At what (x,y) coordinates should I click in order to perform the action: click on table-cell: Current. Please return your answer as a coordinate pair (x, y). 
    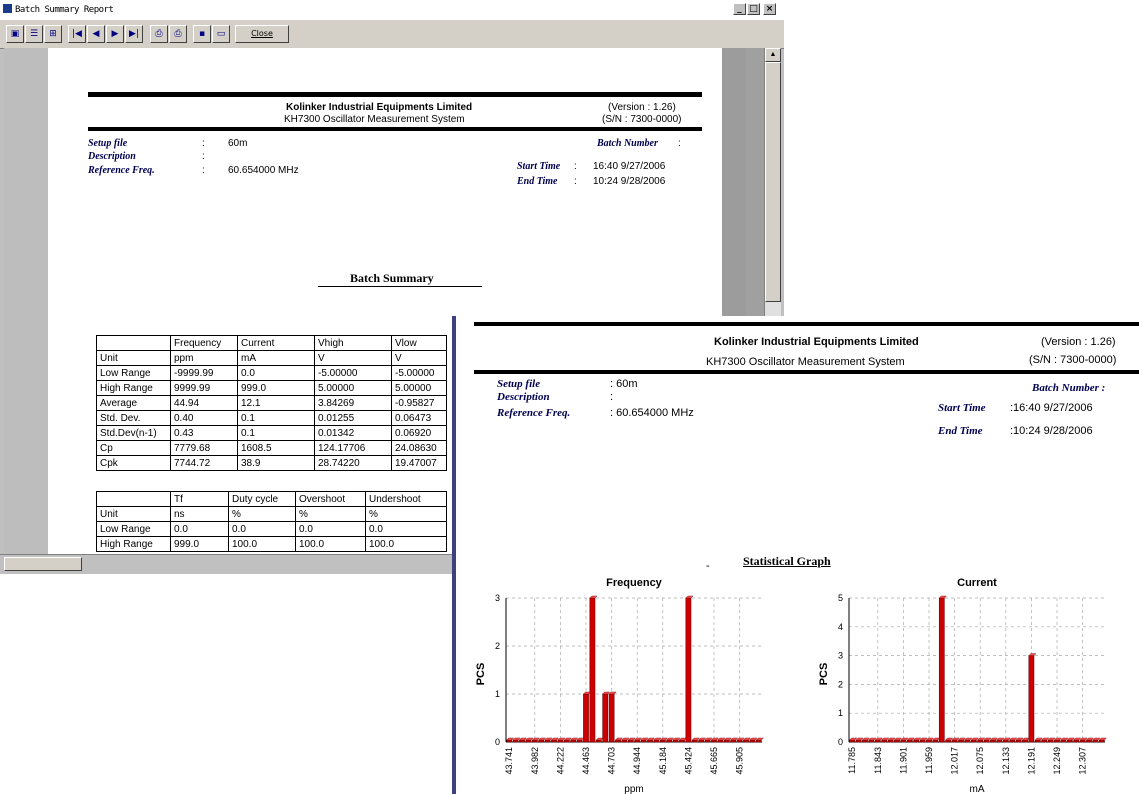
    Looking at the image, I should click on (276, 343).